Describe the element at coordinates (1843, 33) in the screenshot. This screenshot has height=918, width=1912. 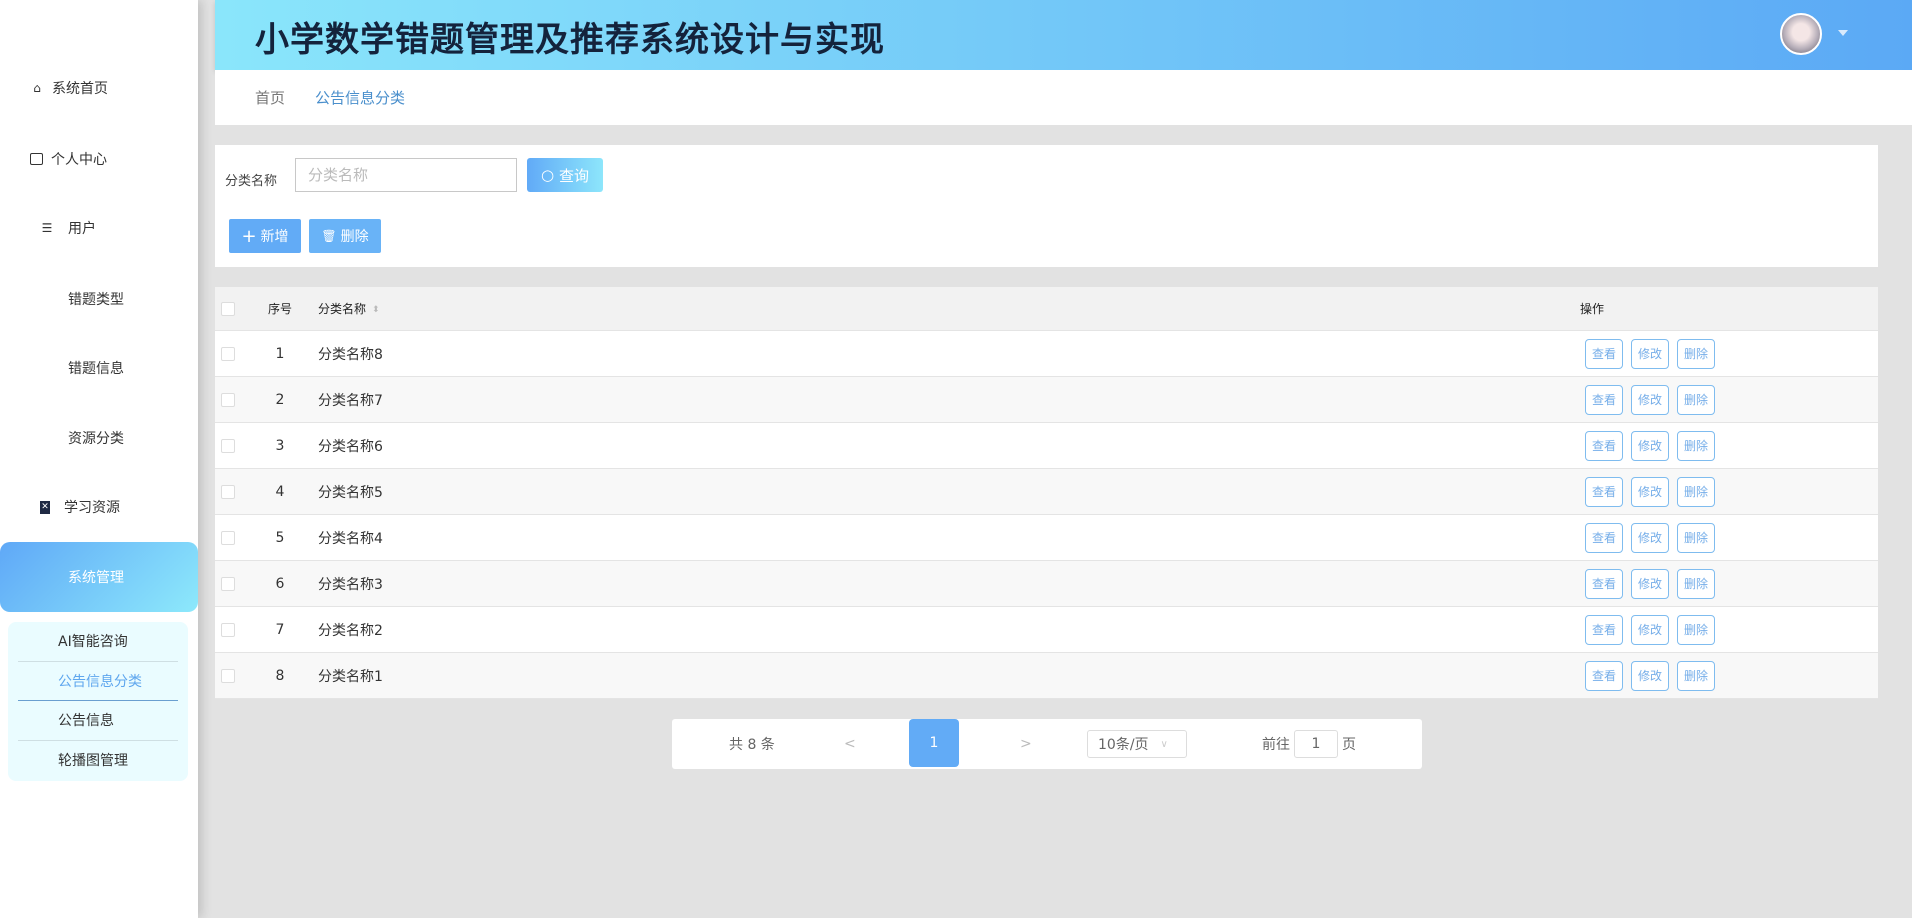
I see `chevron-down-icon` at that location.